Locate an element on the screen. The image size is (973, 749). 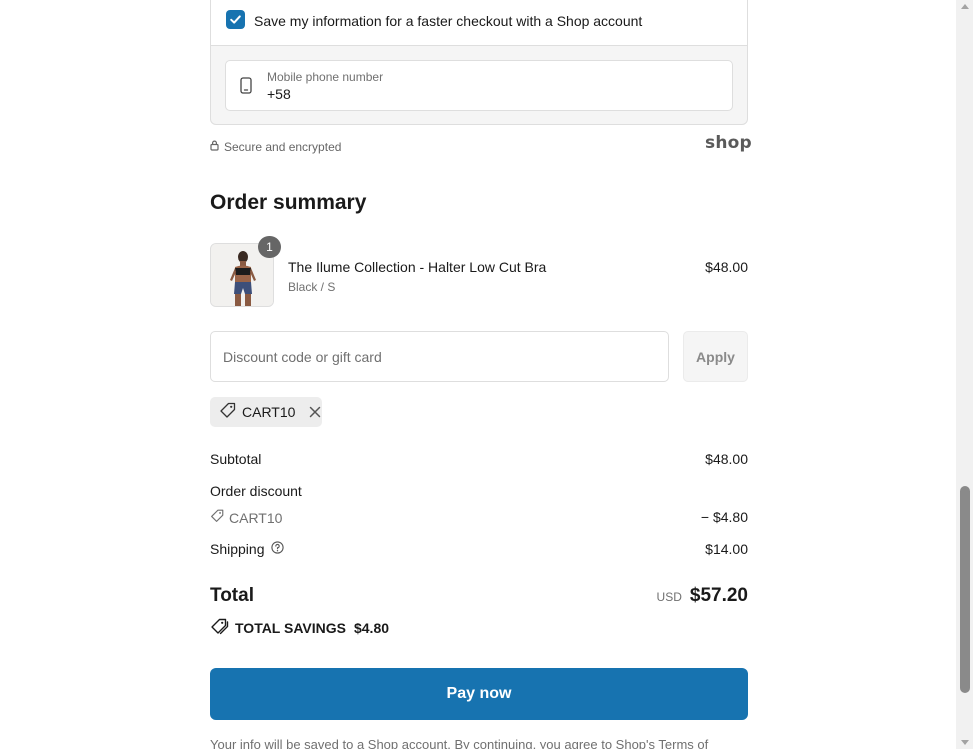
save-info-checkbox is located at coordinates (235, 19).